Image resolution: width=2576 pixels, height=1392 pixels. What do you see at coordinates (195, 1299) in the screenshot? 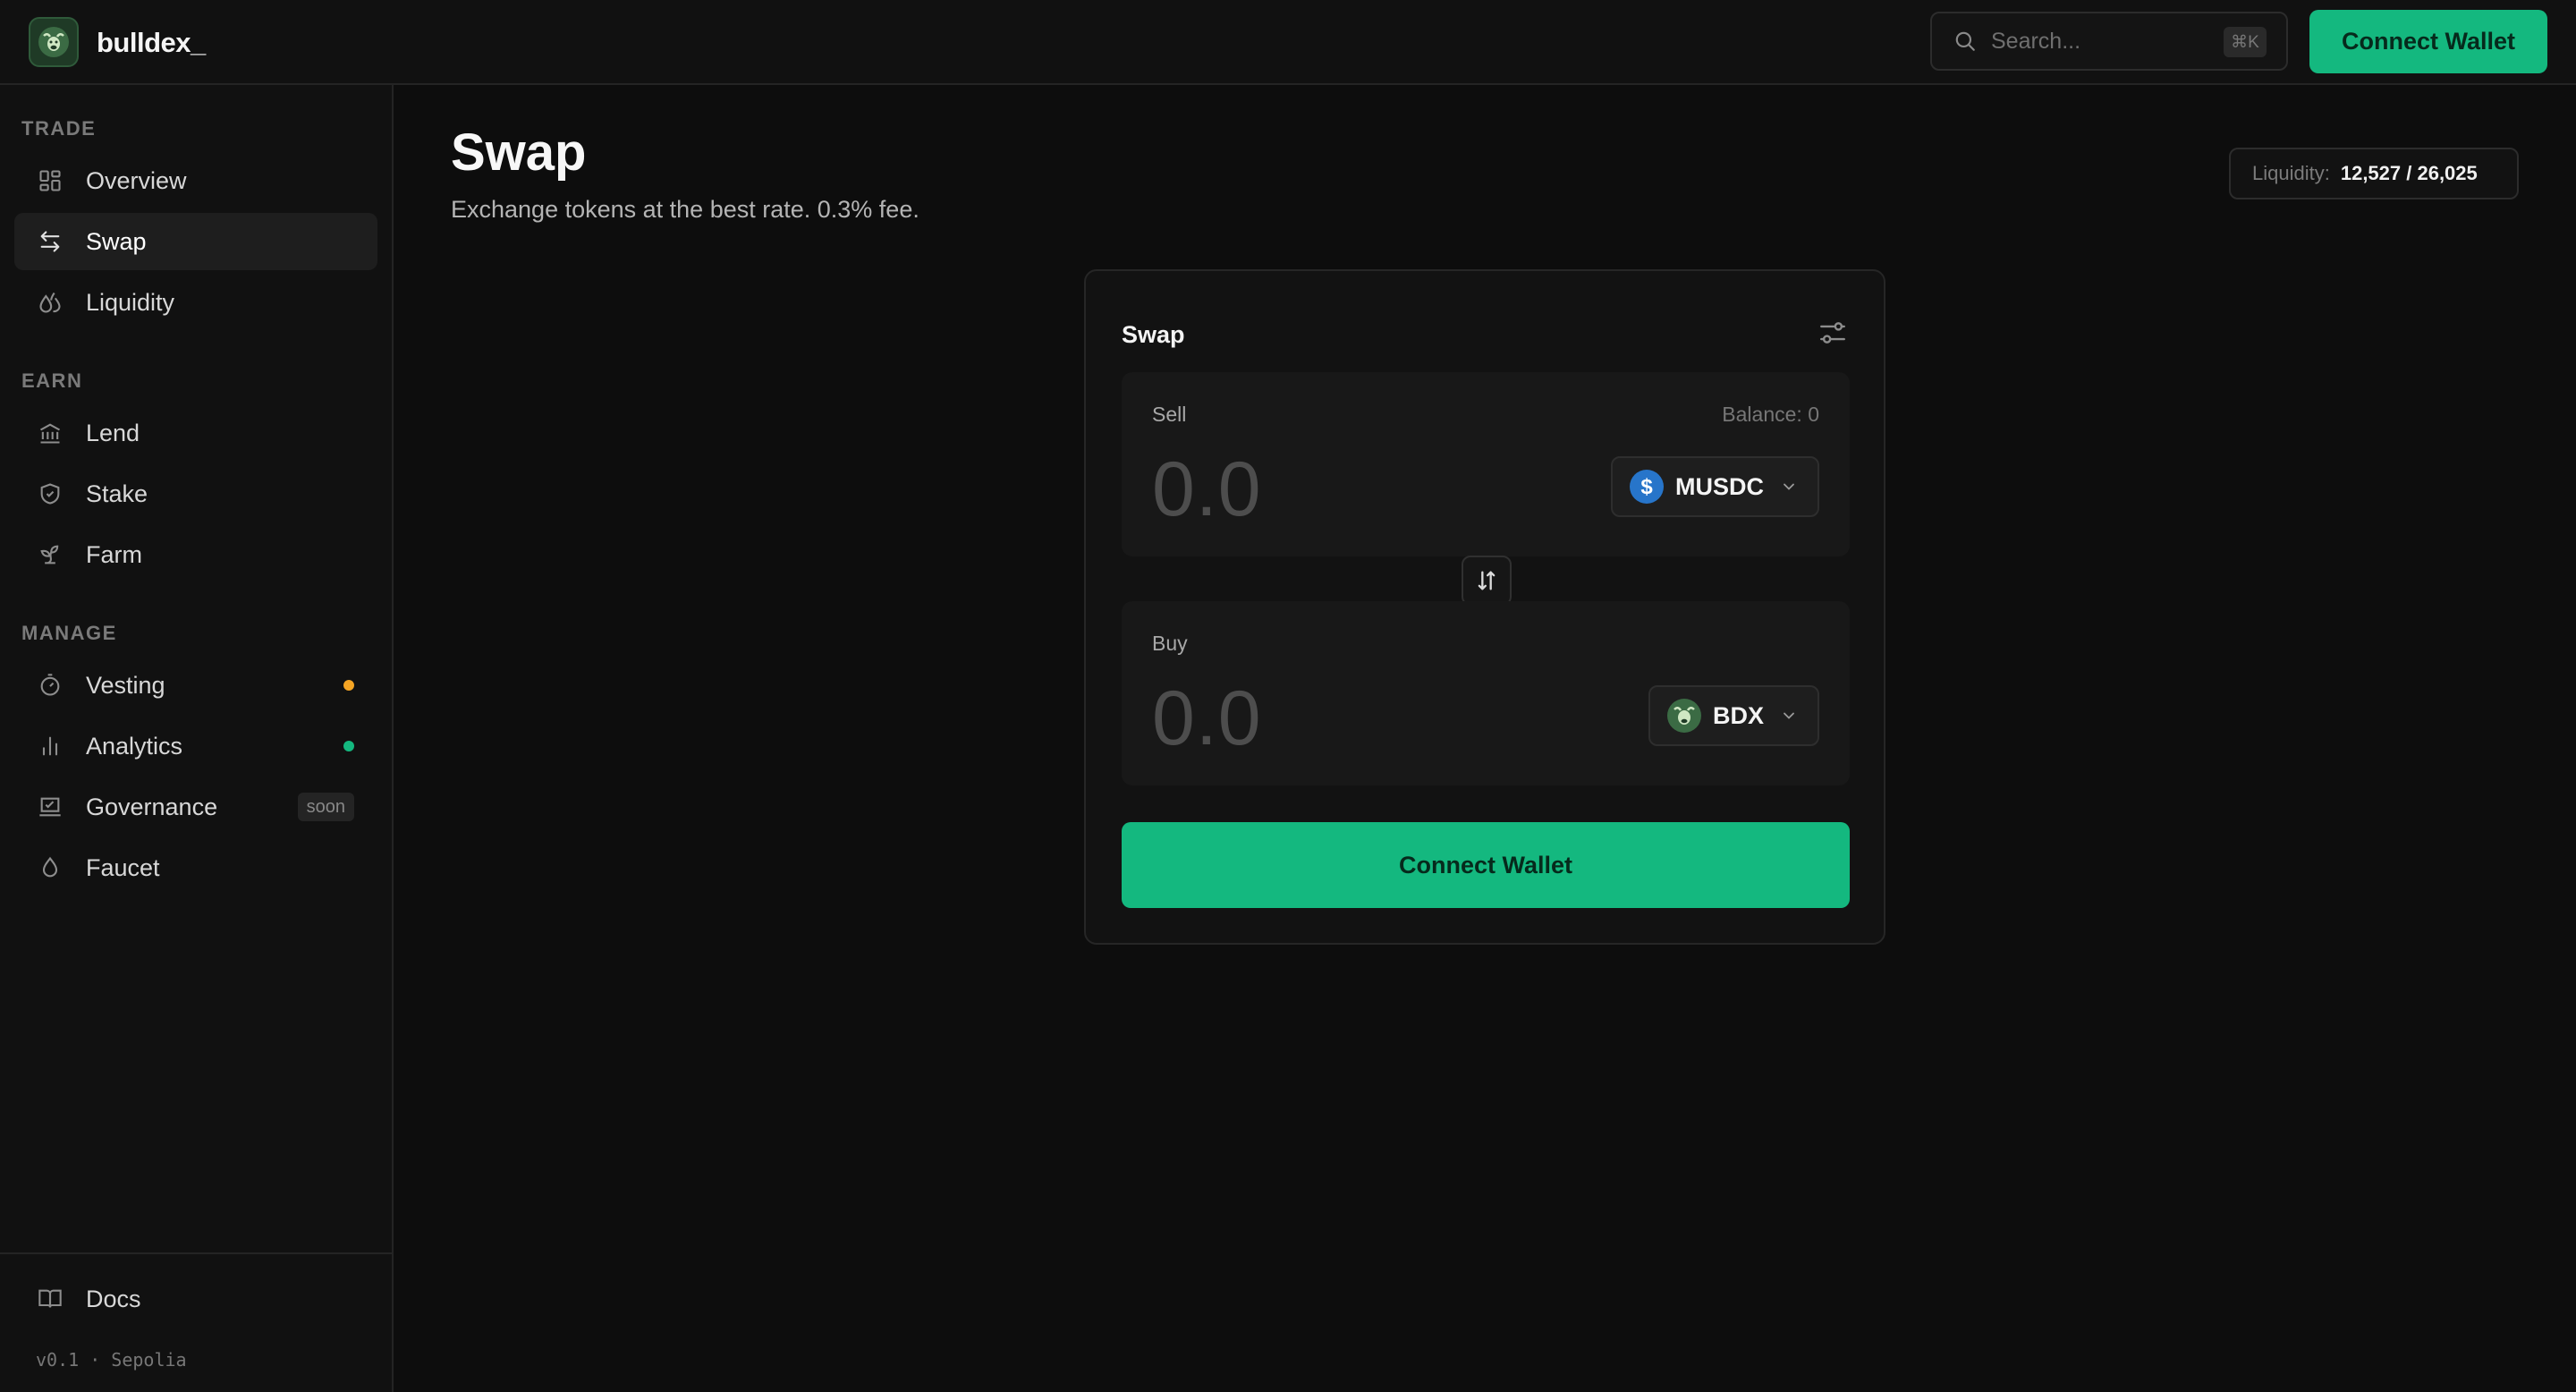
I see `sidebar-item-docs: Docs` at bounding box center [195, 1299].